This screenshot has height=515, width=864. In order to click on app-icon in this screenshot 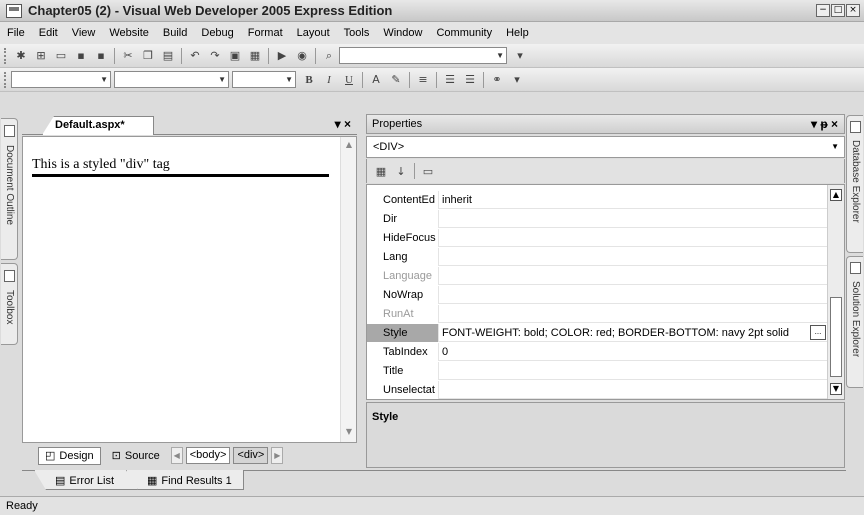, I will do `click(14, 10)`.